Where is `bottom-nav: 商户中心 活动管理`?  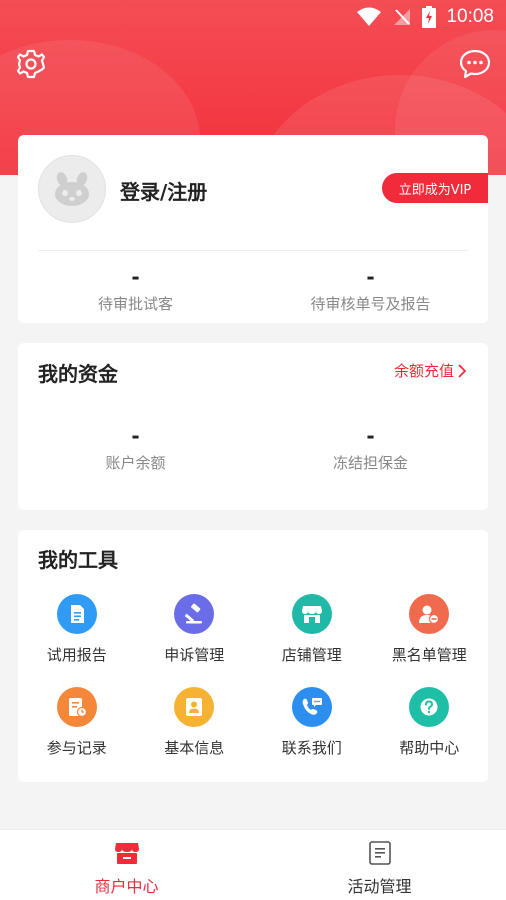
bottom-nav: 商户中心 活动管理 is located at coordinates (253, 864).